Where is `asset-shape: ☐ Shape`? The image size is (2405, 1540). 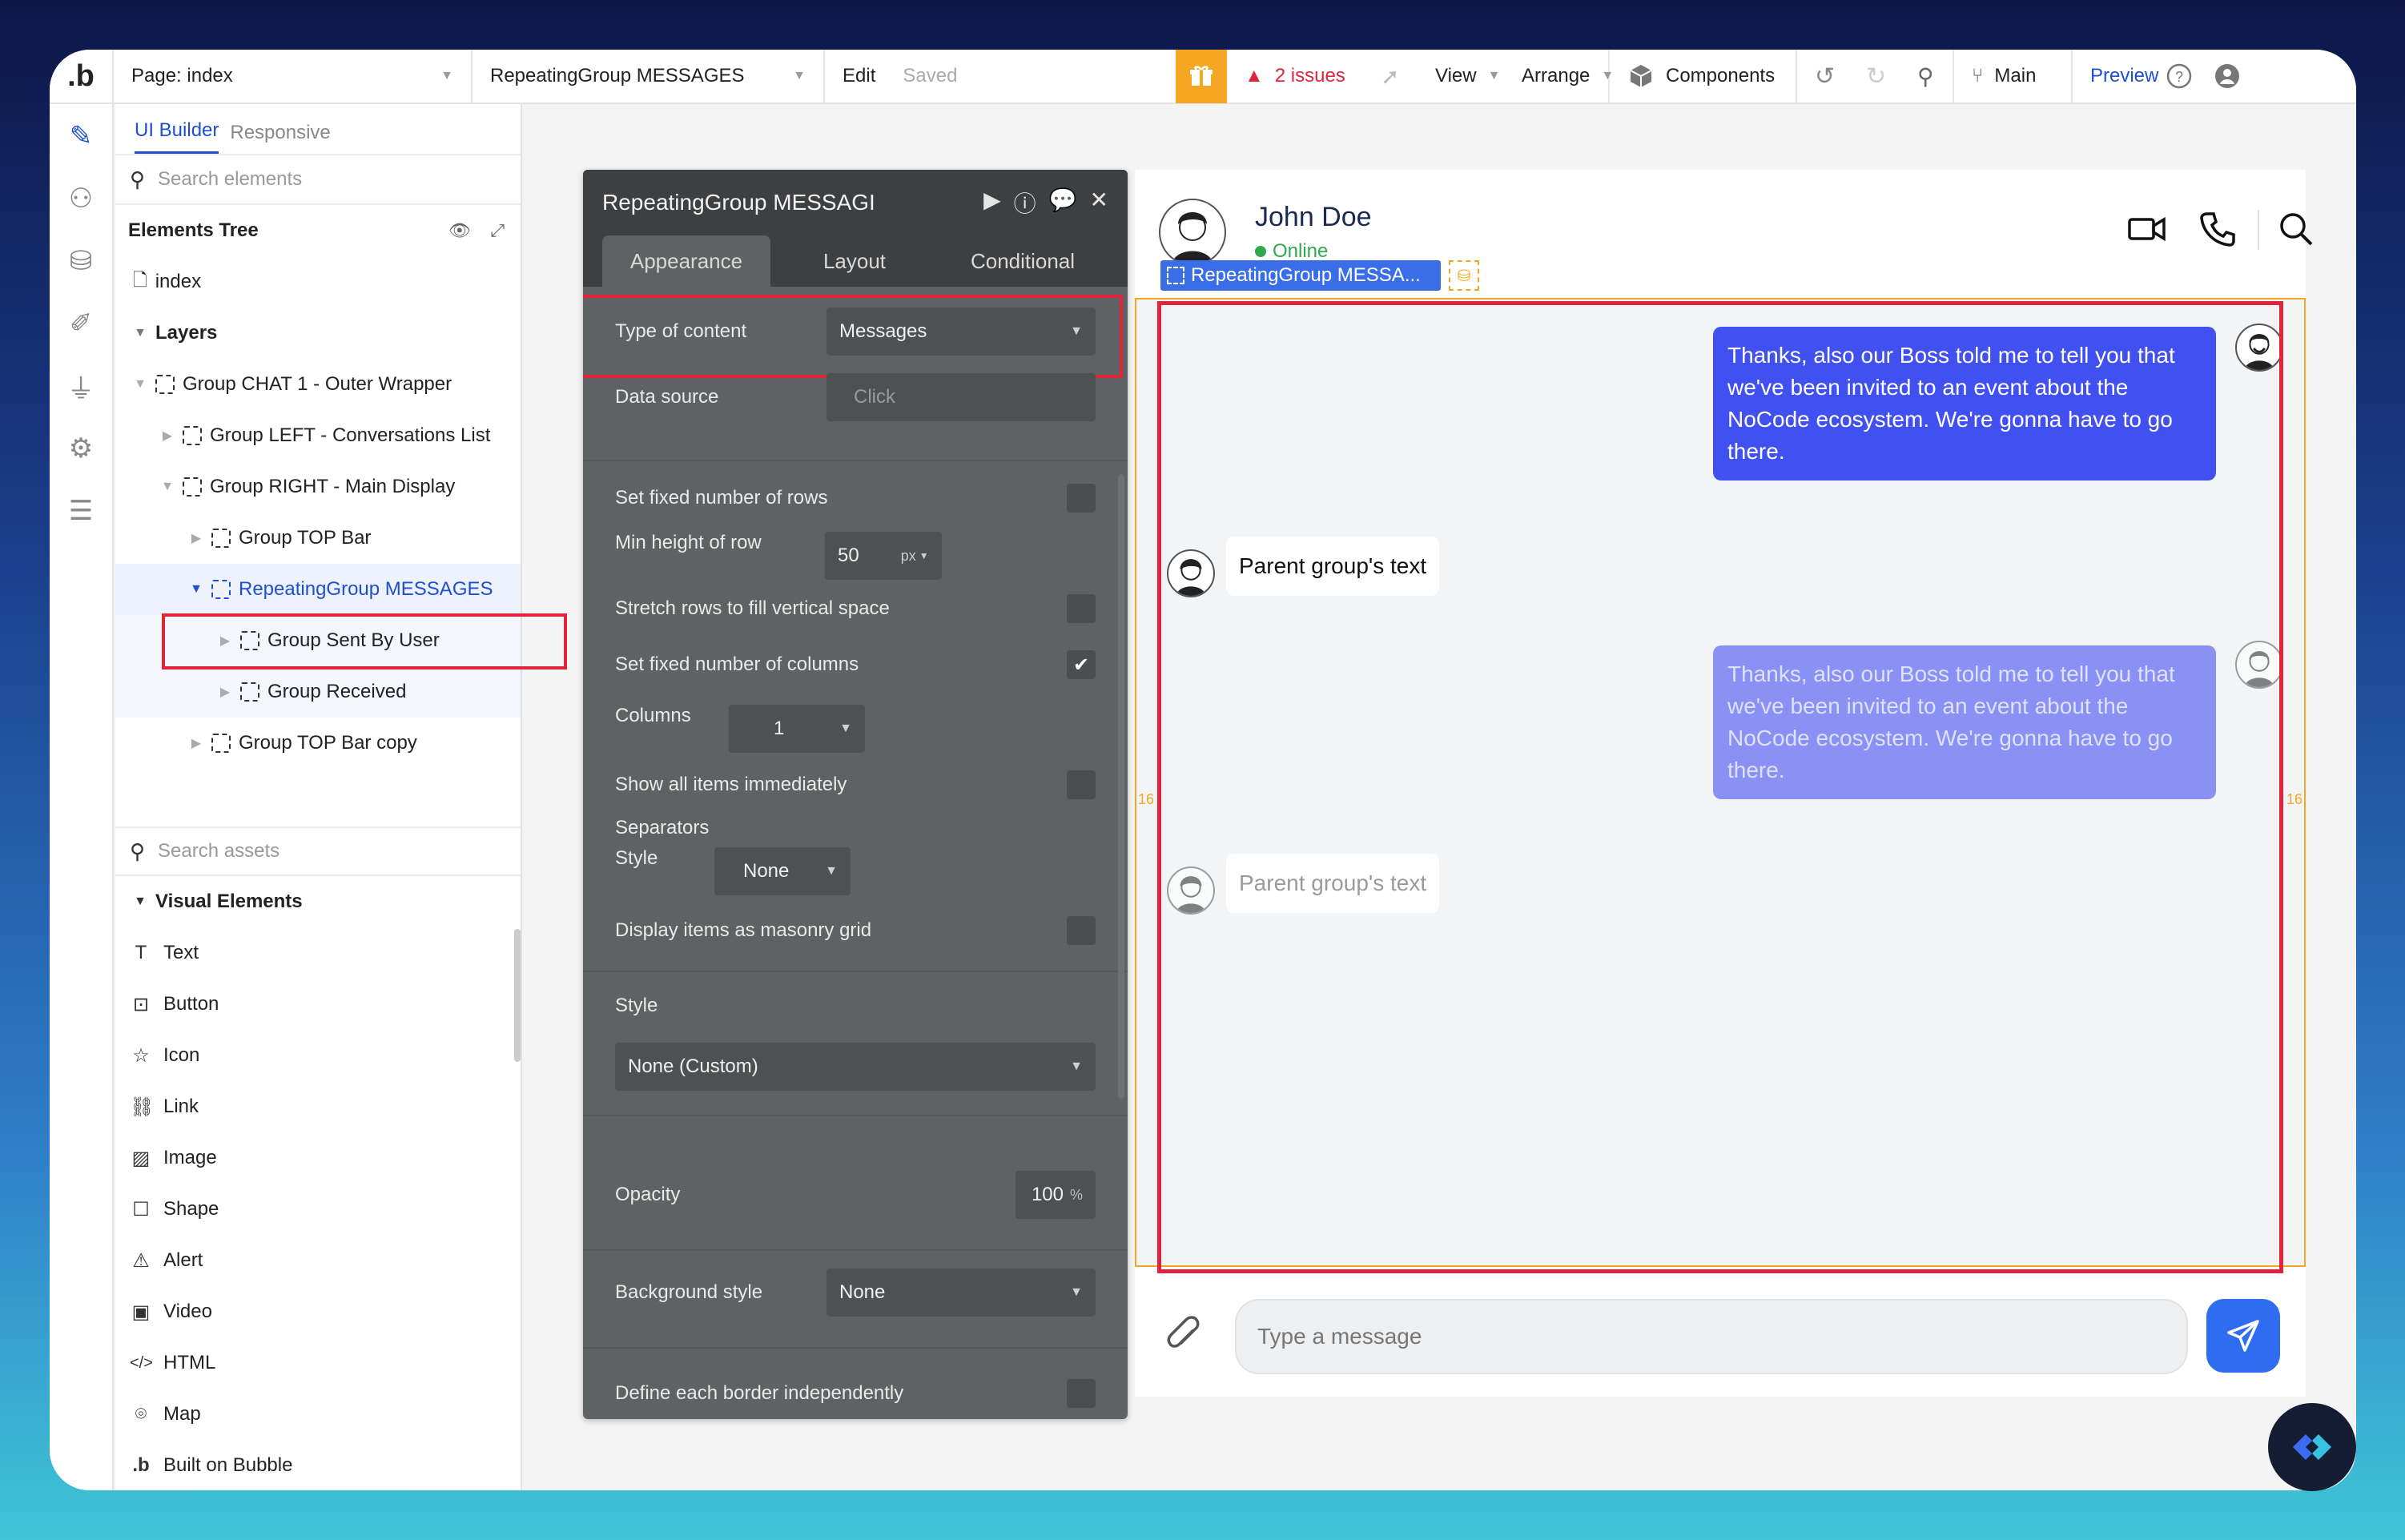
asset-shape: ☐ Shape is located at coordinates (318, 1209).